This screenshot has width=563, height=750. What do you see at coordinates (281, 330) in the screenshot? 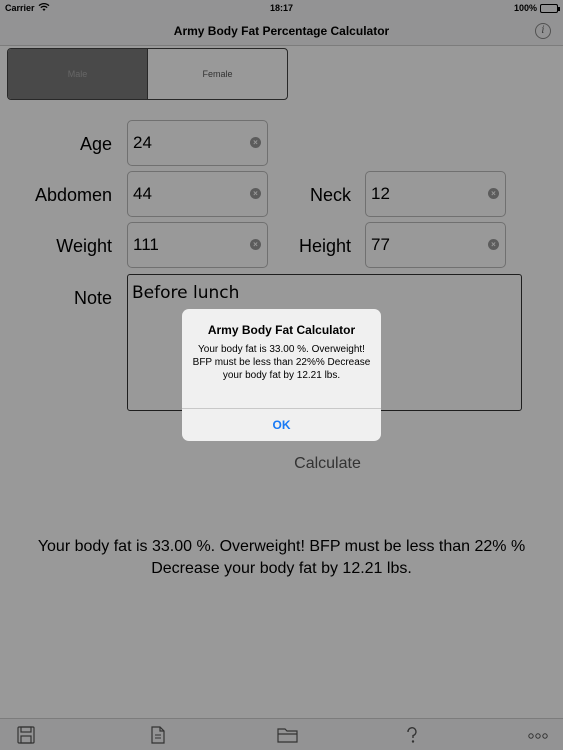
I see `alert-title: Army Body Fat Calculator` at bounding box center [281, 330].